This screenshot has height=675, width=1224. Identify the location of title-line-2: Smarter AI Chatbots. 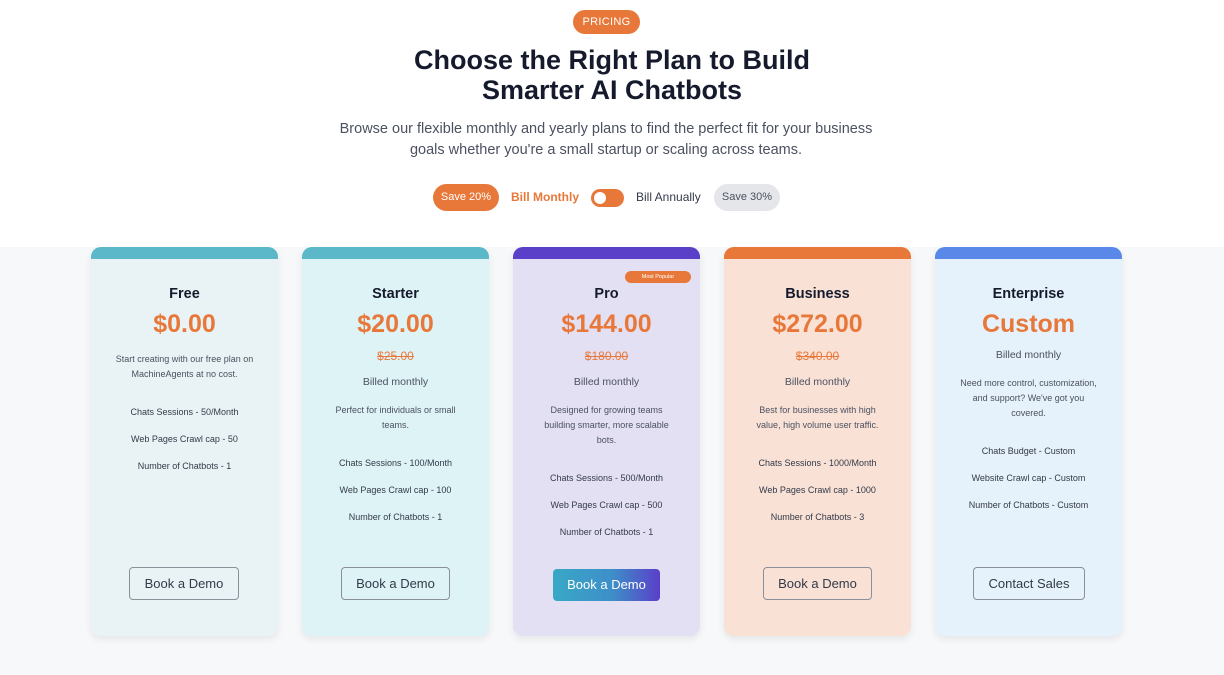
(612, 90).